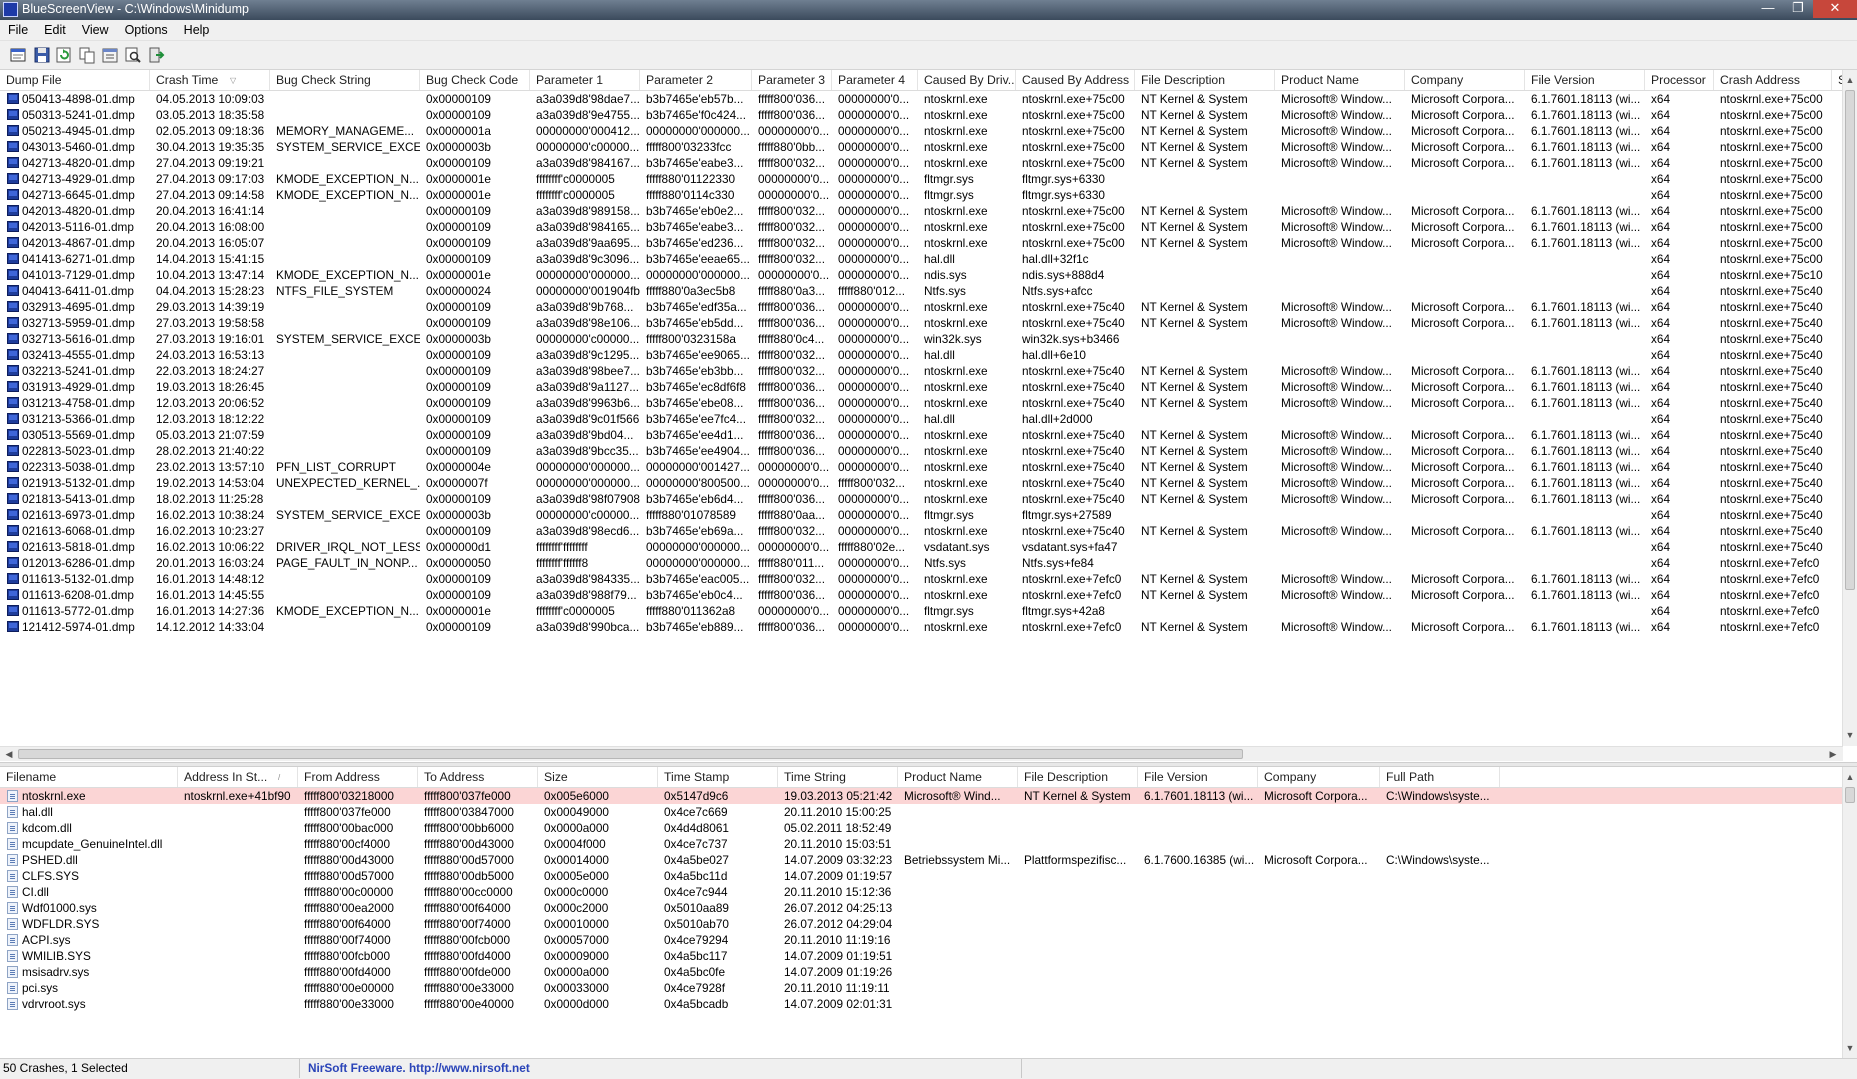 Image resolution: width=1857 pixels, height=1079 pixels. What do you see at coordinates (1440, 777) in the screenshot?
I see `column-header-full-path: Full Path` at bounding box center [1440, 777].